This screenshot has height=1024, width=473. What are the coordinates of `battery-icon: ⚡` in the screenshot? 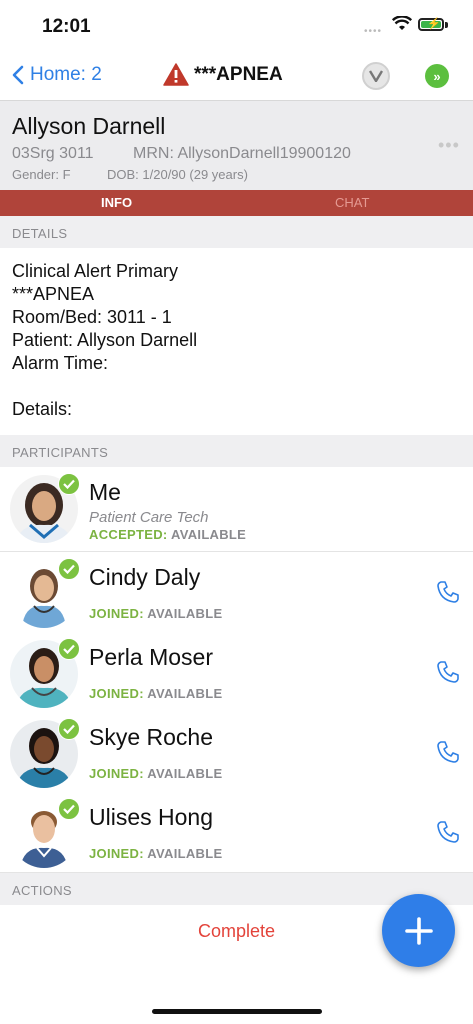 It's located at (431, 24).